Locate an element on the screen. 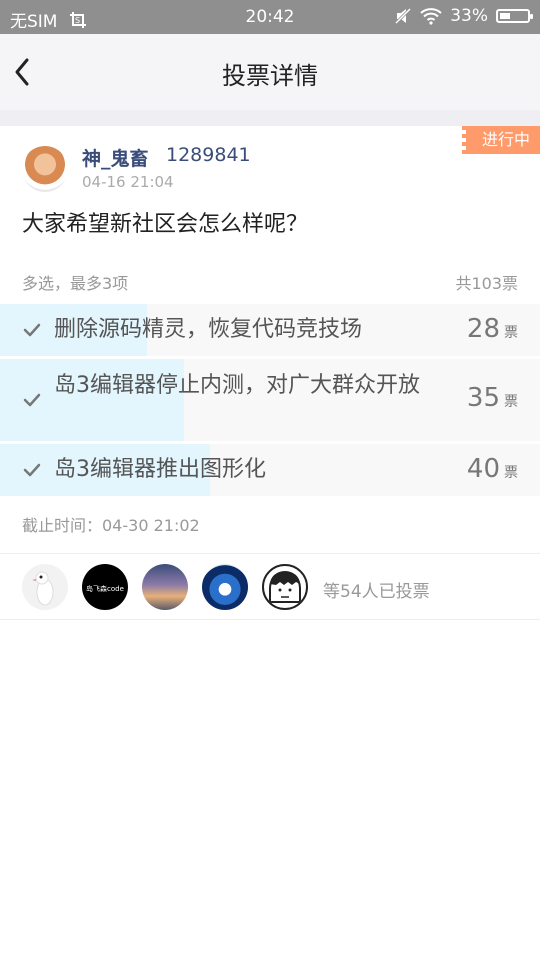  option-vote-number: 35 is located at coordinates (483, 398).